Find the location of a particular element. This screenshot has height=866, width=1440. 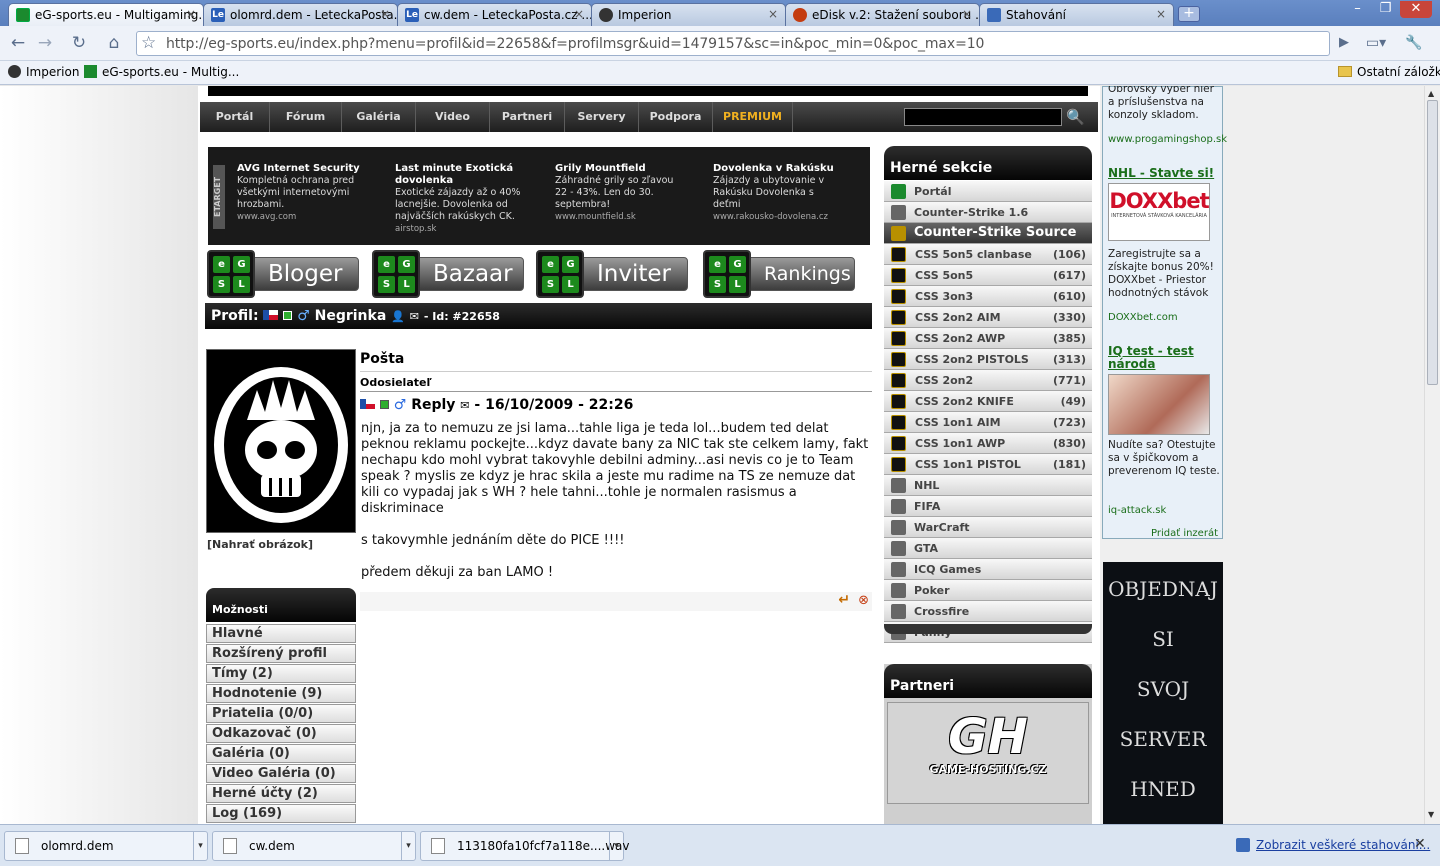

nav-forum: Fórum is located at coordinates (306, 117).